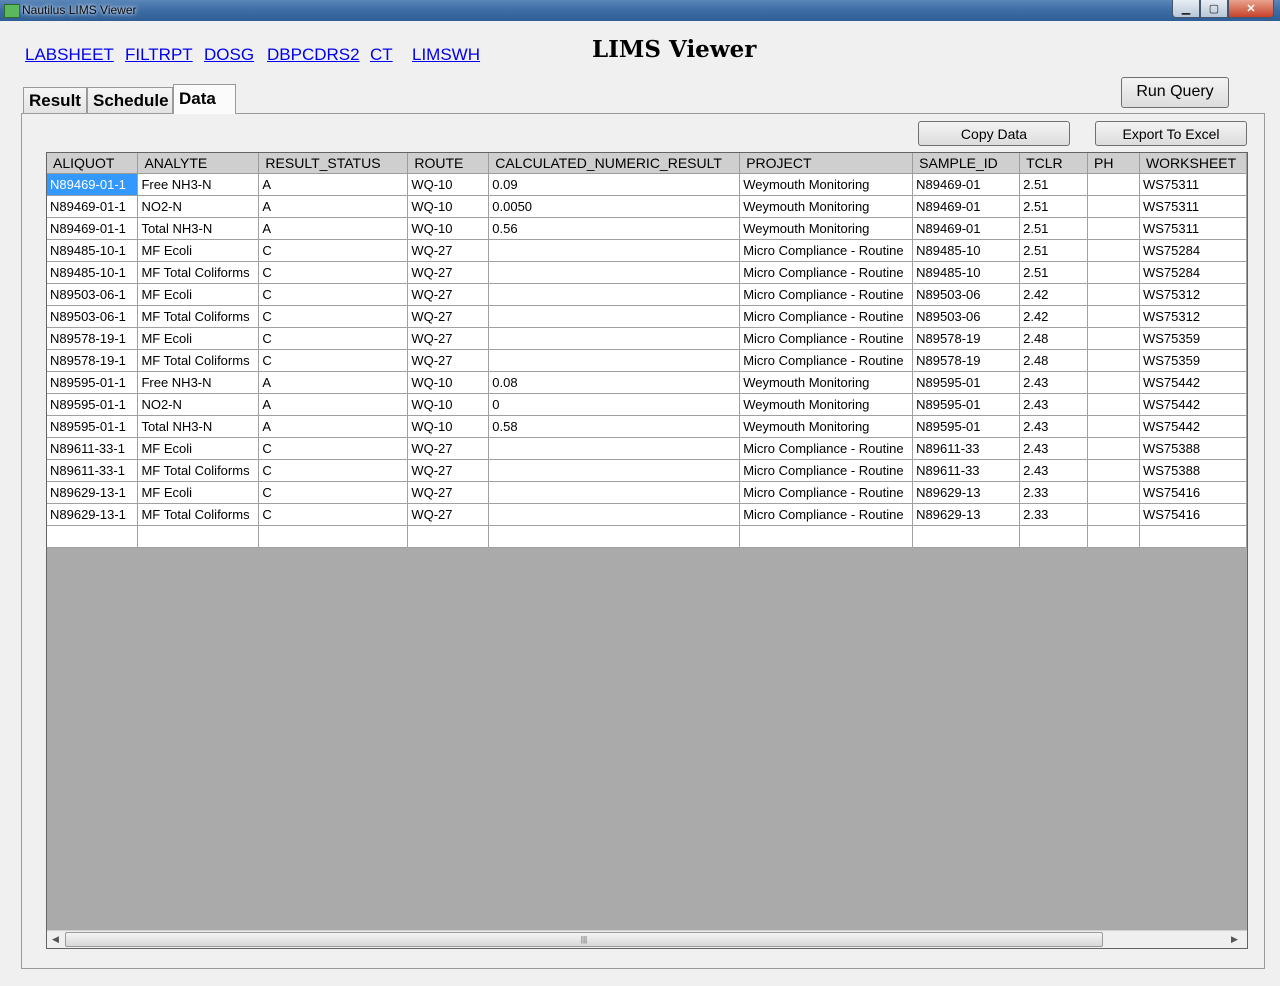 The height and width of the screenshot is (986, 1280). I want to click on link-dbpcdrs2: DBPCDRS2, so click(313, 55).